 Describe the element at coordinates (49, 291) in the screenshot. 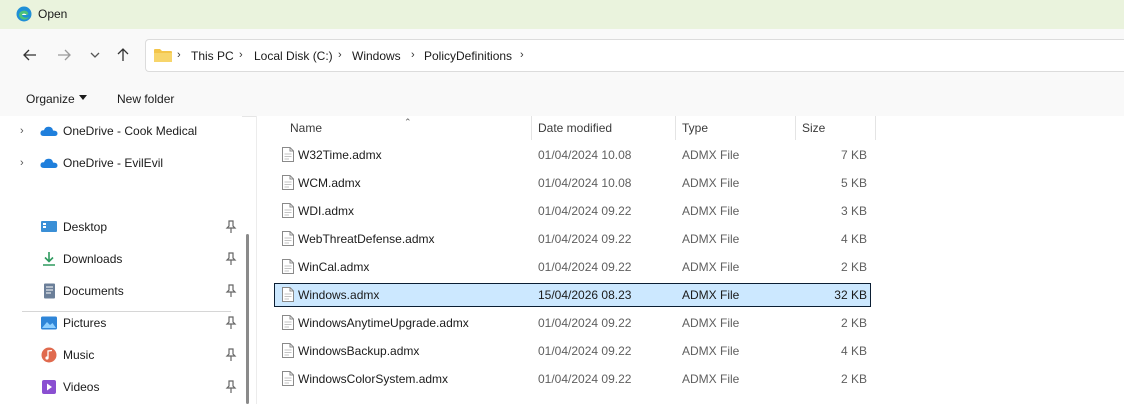

I see `documents-icon` at that location.